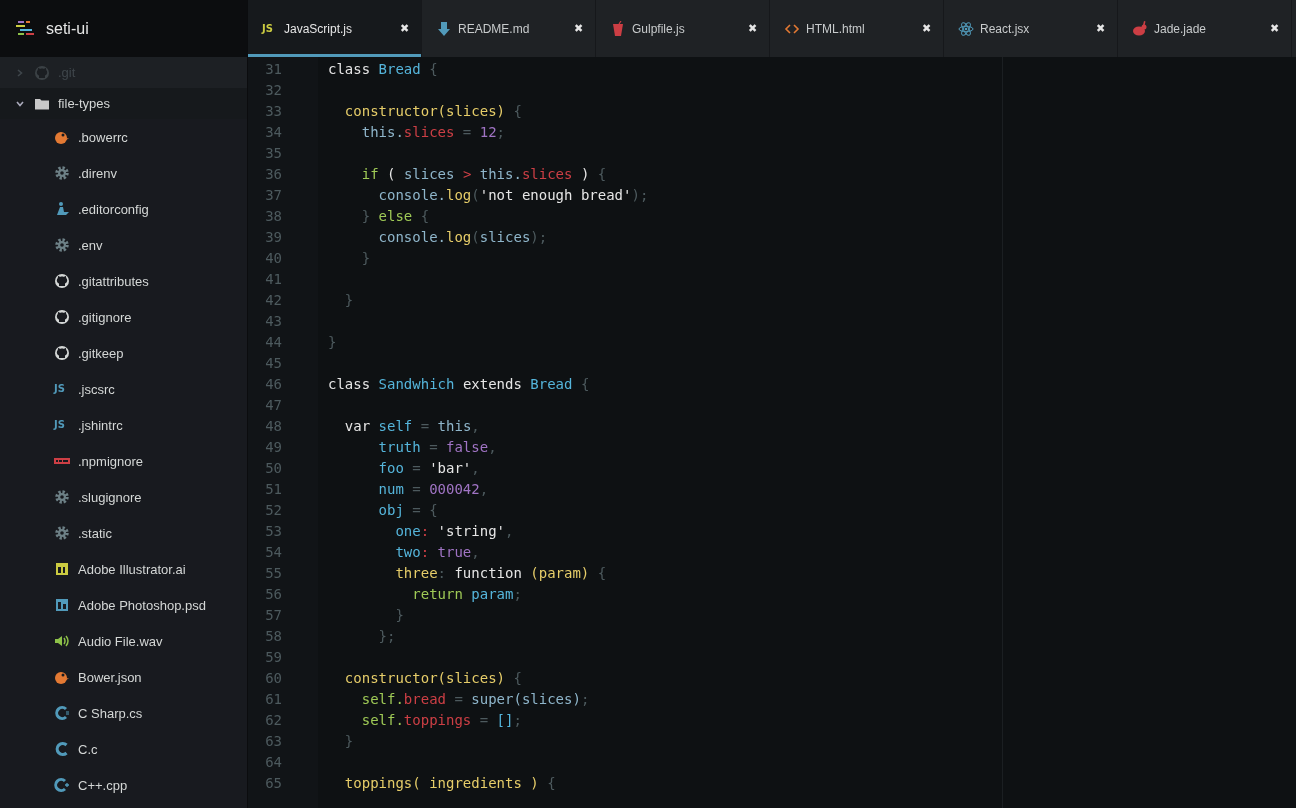 The image size is (1296, 808). I want to click on line-number: 41, so click(273, 279).